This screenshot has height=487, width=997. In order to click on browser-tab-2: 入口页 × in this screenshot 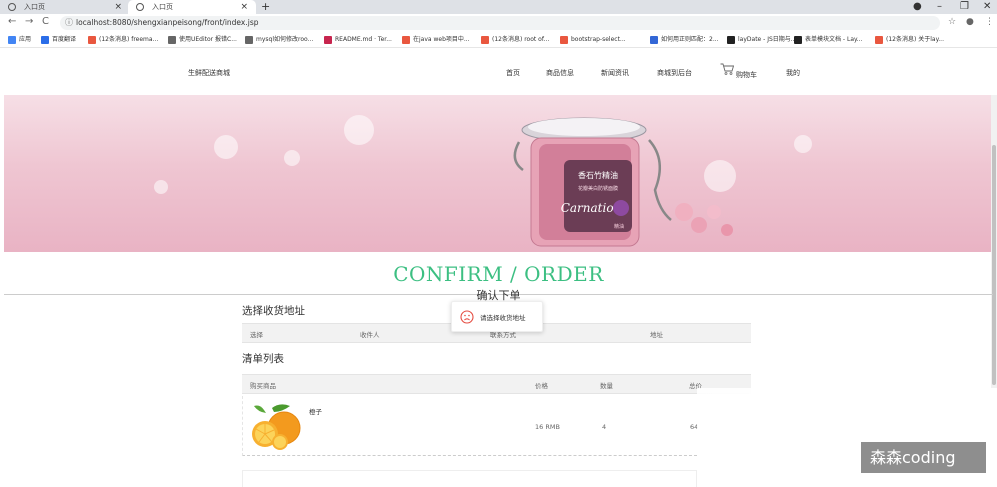, I will do `click(192, 7)`.